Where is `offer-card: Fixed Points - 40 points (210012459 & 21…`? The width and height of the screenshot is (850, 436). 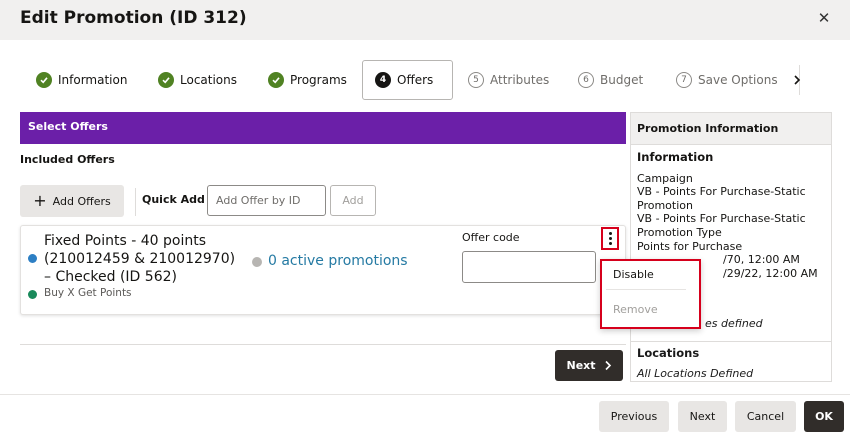
offer-card: Fixed Points - 40 points (210012459 & 21… is located at coordinates (323, 270).